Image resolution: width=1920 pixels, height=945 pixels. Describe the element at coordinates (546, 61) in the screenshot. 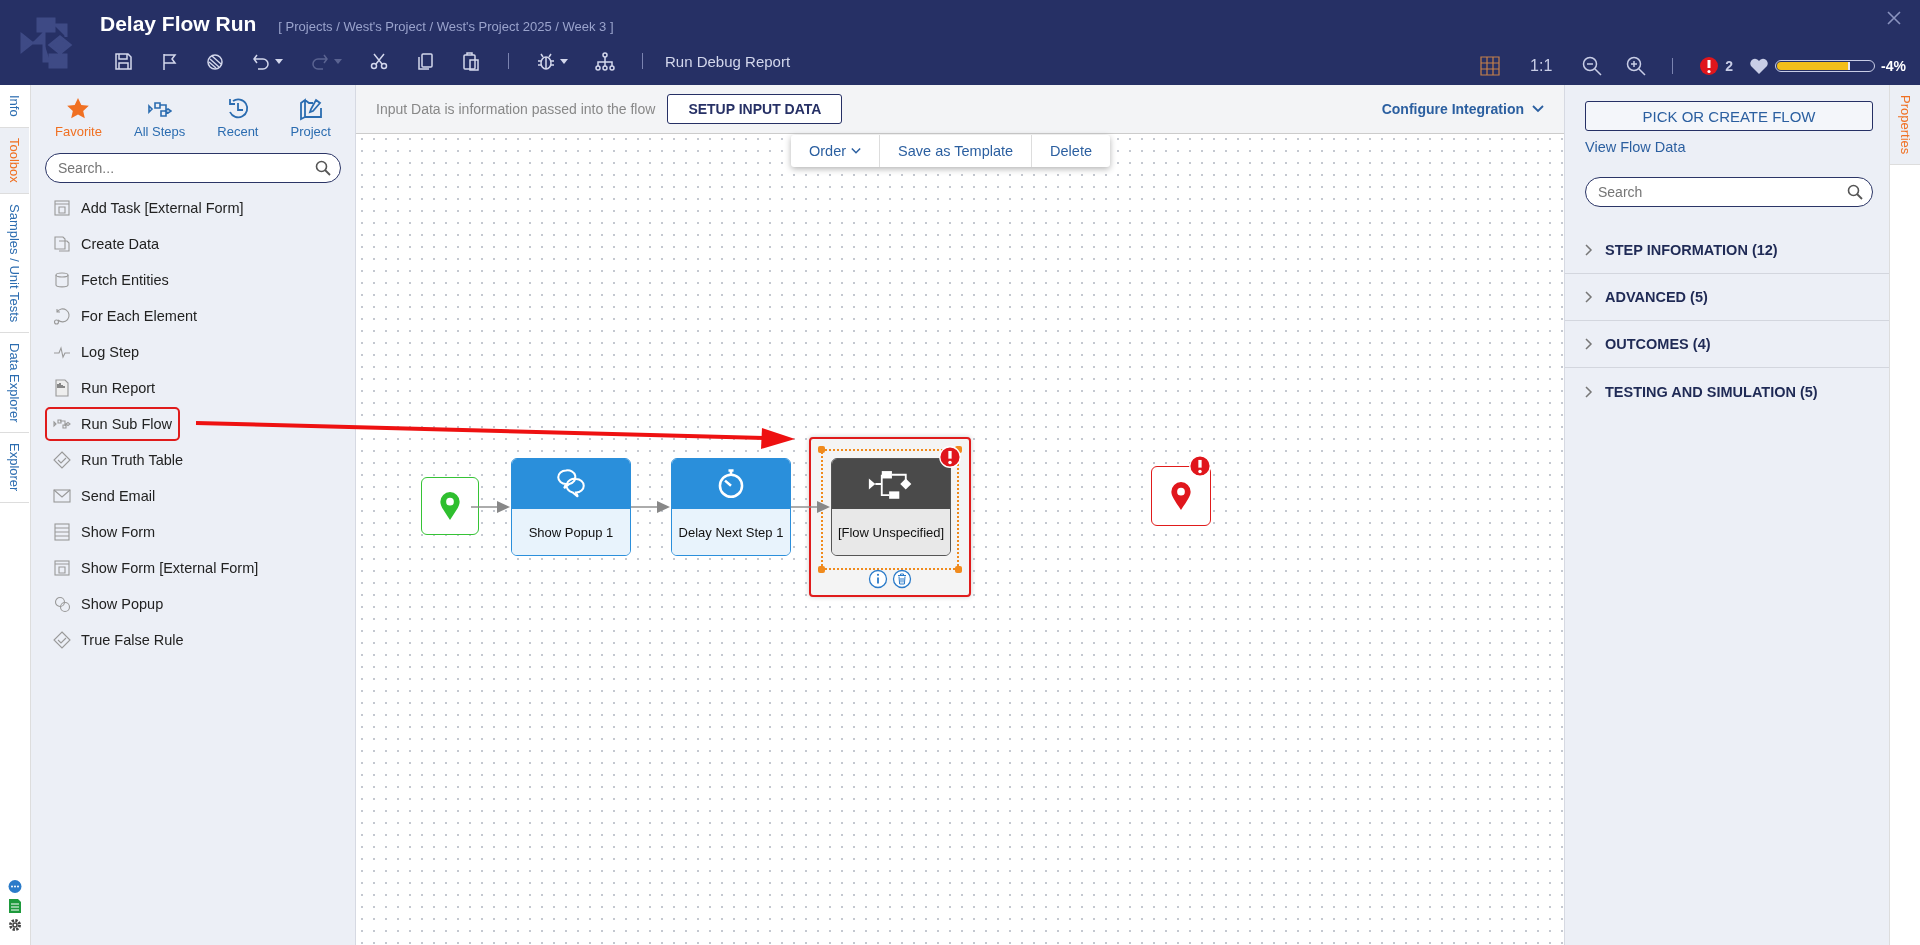

I see `bug-icon` at that location.